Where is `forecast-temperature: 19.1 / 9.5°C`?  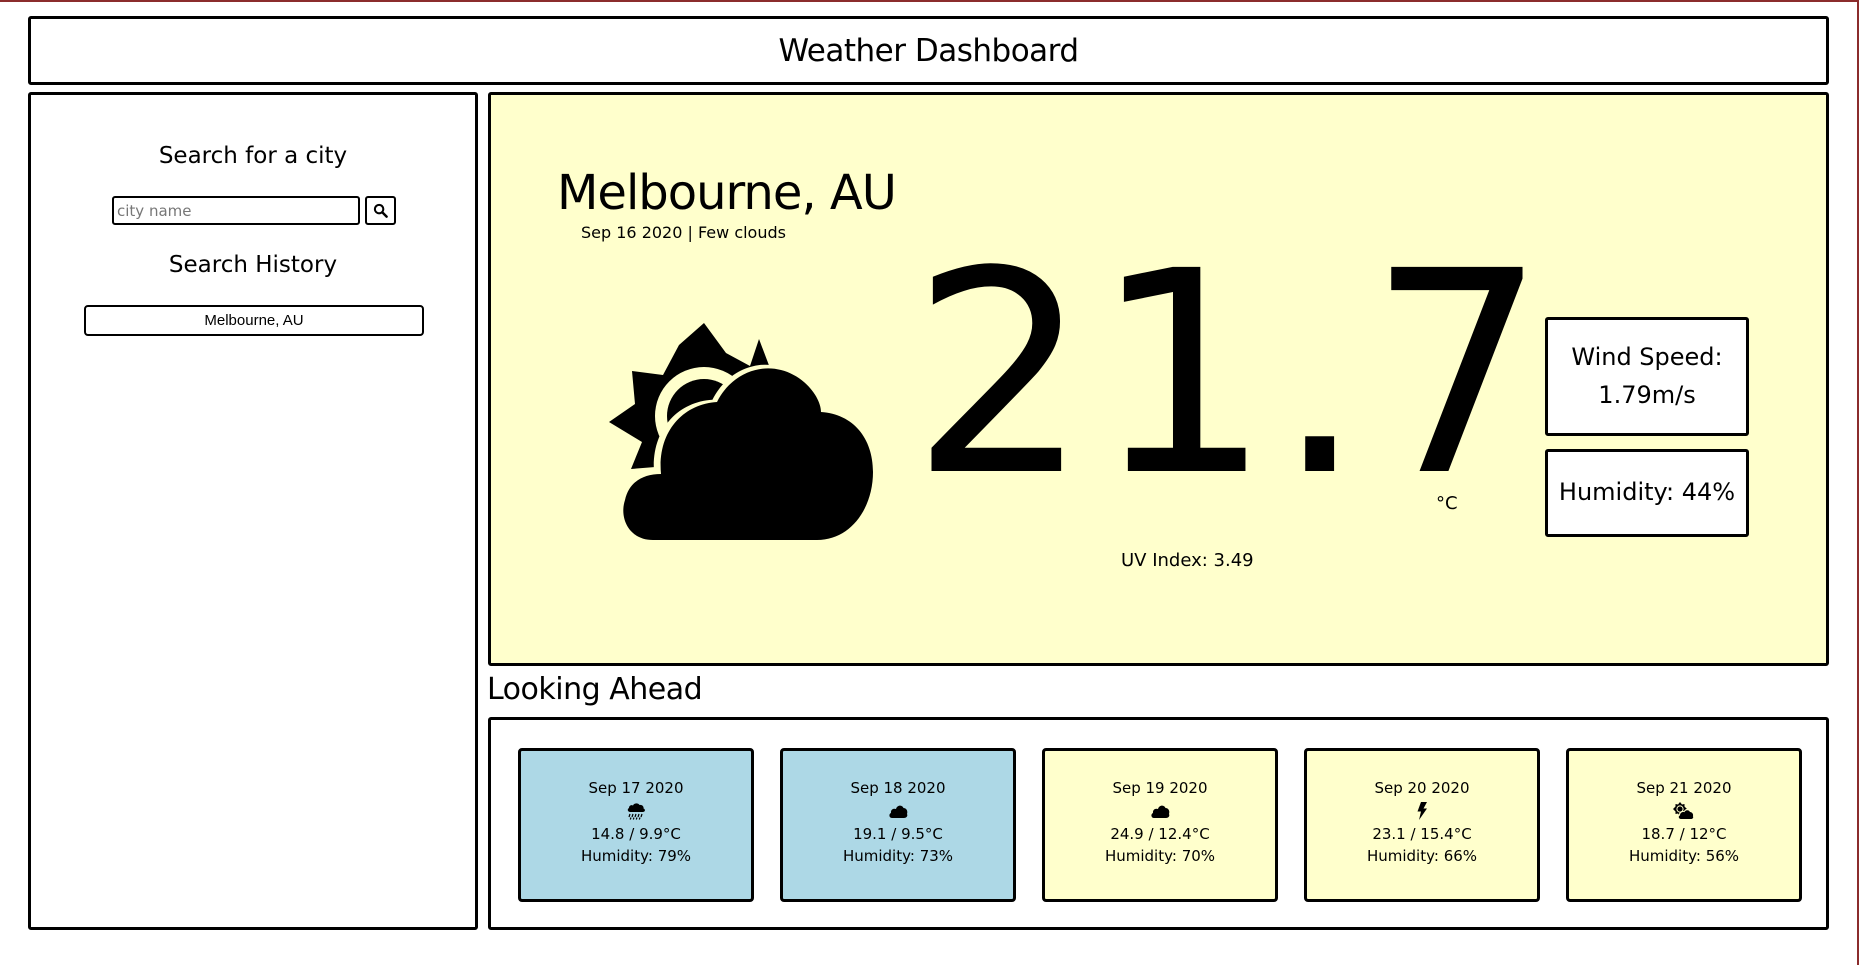 forecast-temperature: 19.1 / 9.5°C is located at coordinates (898, 834).